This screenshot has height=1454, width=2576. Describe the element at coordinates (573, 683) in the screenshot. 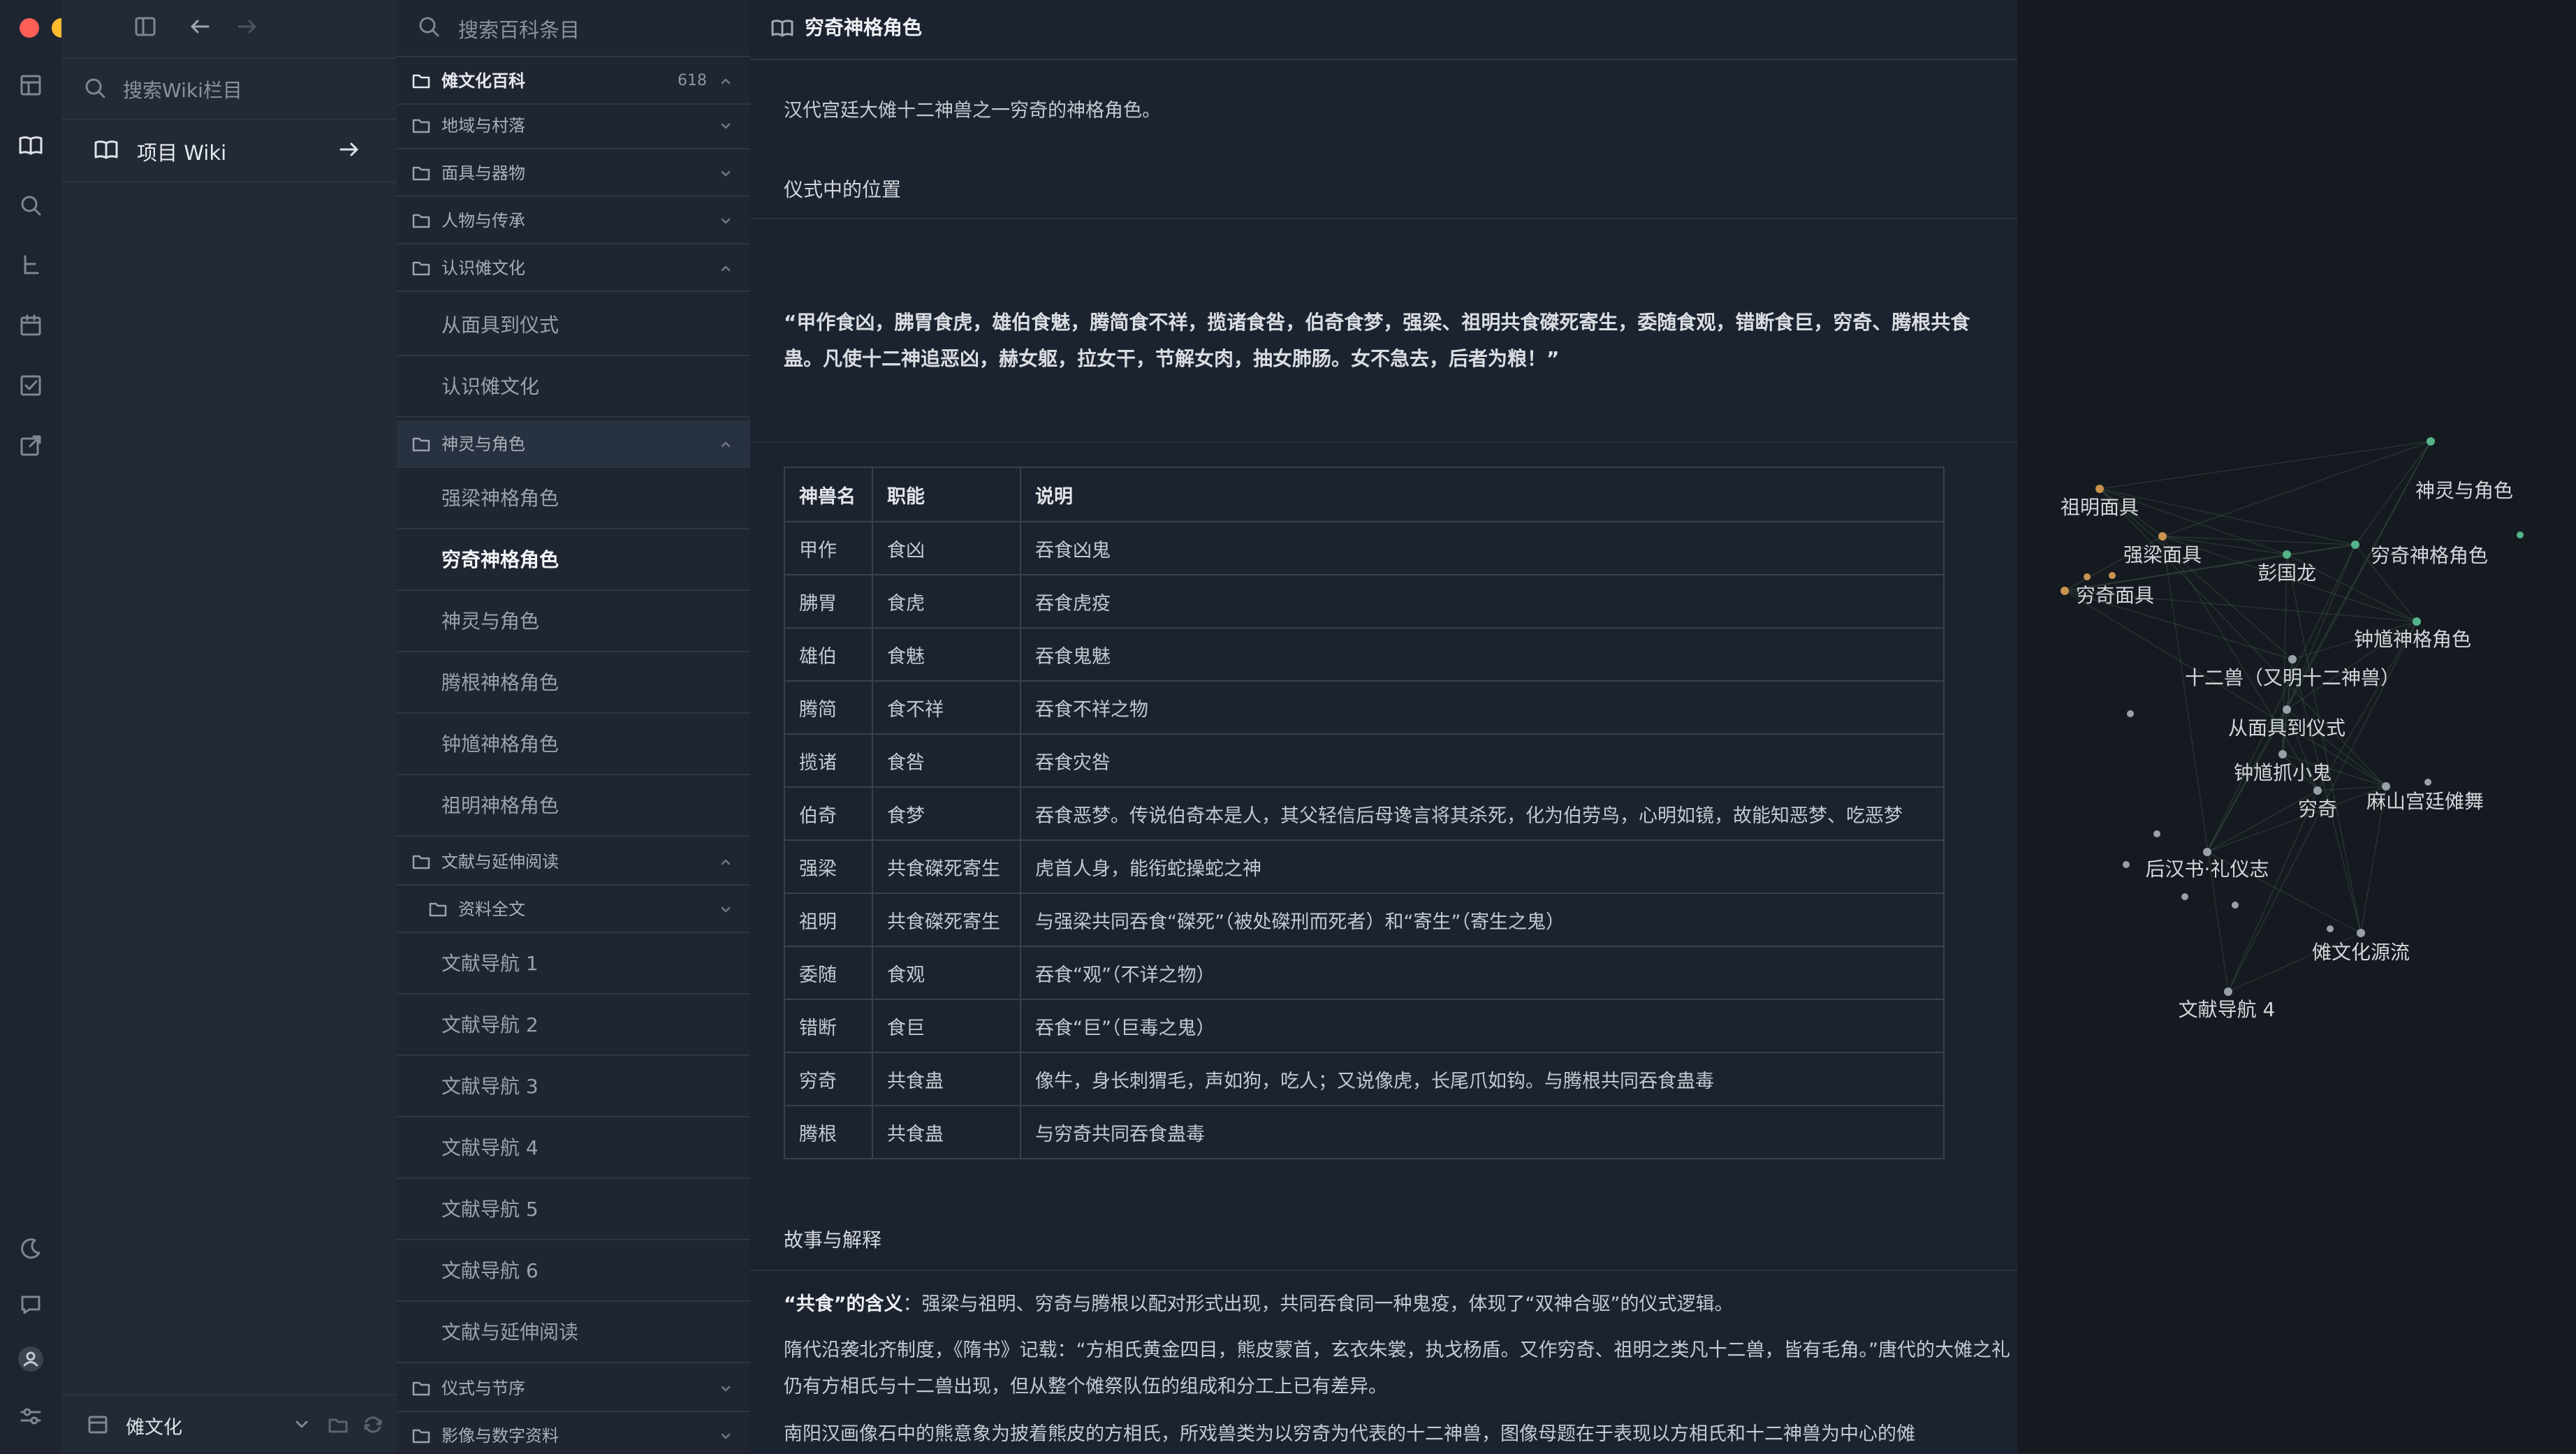

I see `tree-item: 腾根神格角色` at that location.